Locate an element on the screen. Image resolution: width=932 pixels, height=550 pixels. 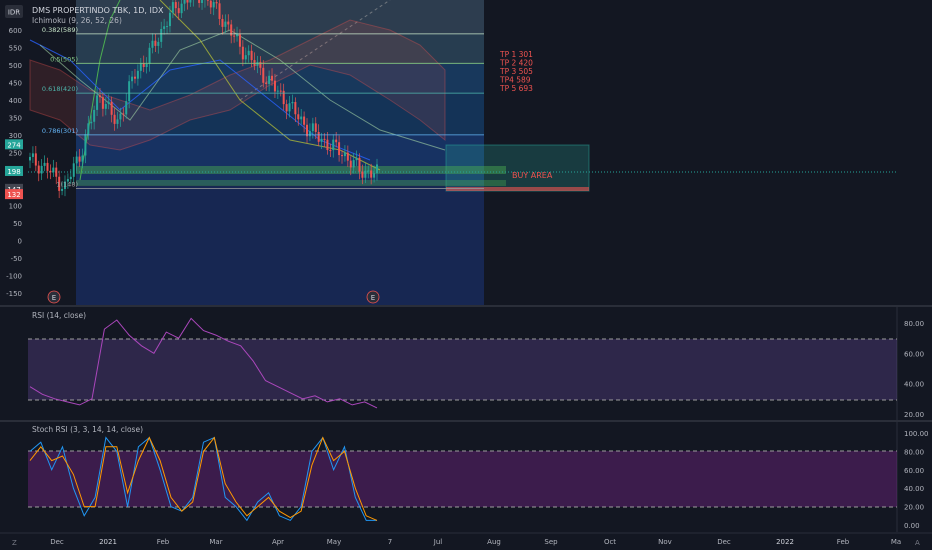
rsi-axis-label: 60.00 is located at coordinates (914, 354).